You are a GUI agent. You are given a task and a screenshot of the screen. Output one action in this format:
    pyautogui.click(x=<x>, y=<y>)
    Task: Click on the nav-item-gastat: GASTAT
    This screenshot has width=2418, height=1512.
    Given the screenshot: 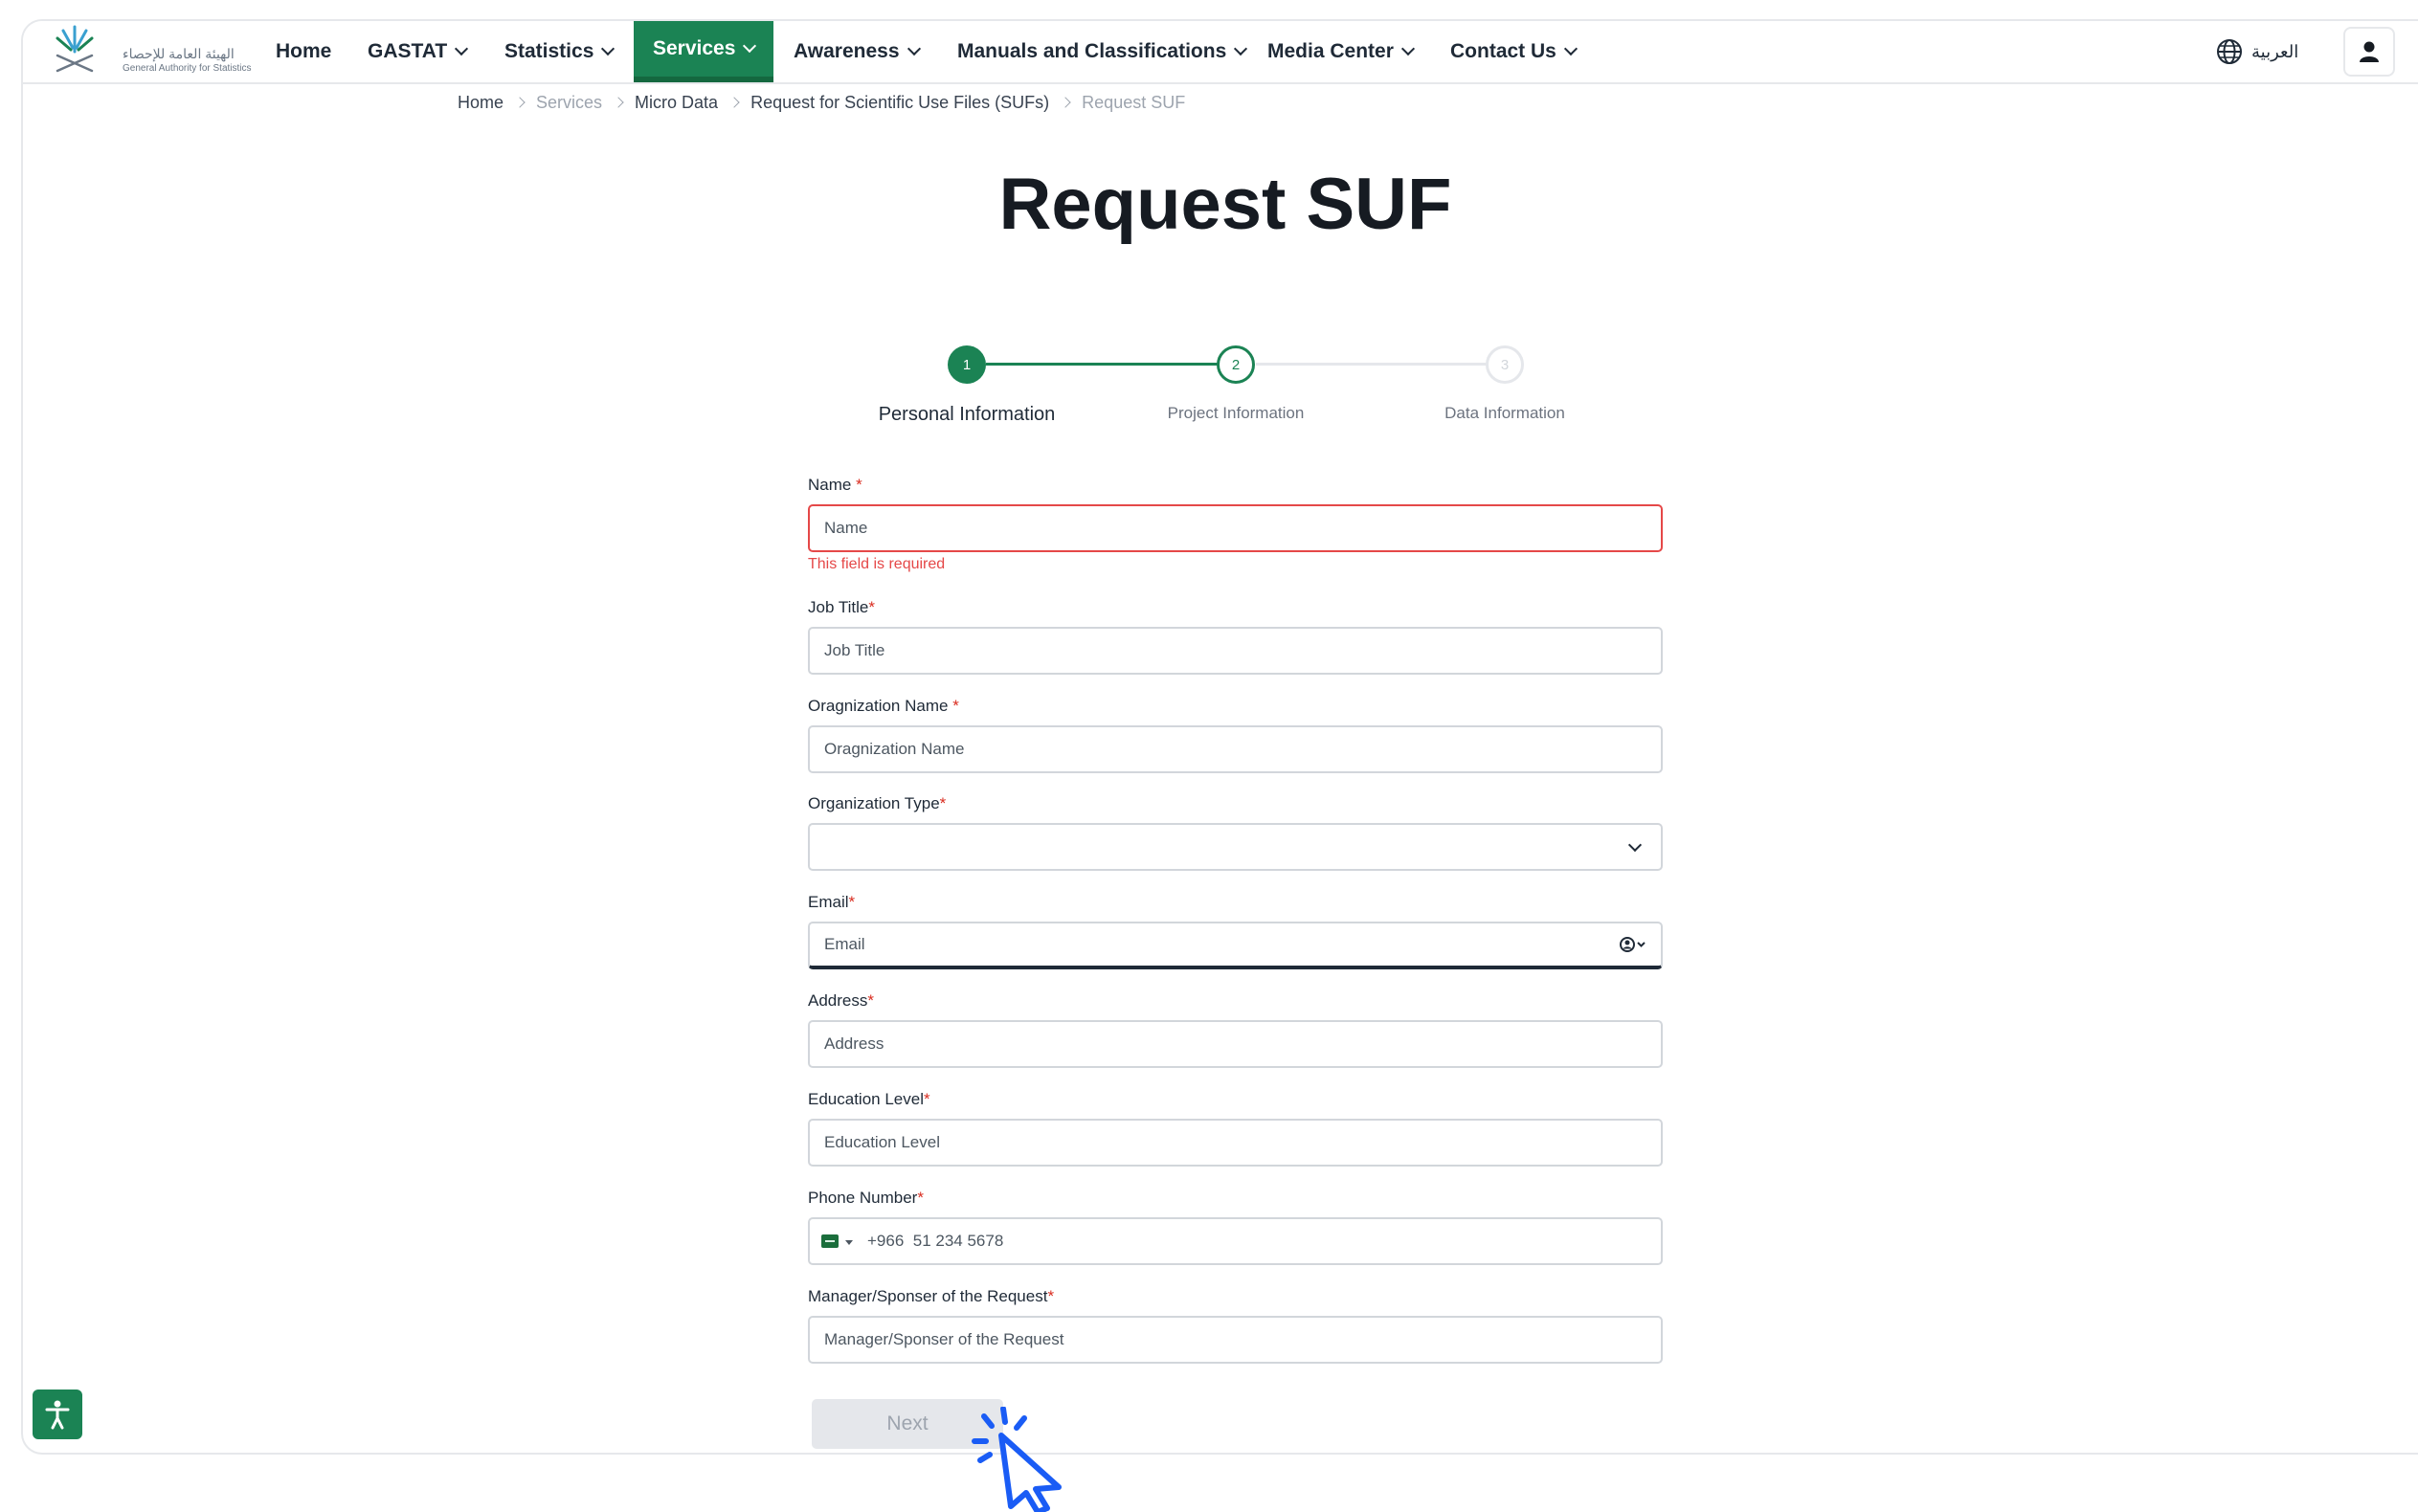 What is the action you would take?
    pyautogui.click(x=418, y=51)
    